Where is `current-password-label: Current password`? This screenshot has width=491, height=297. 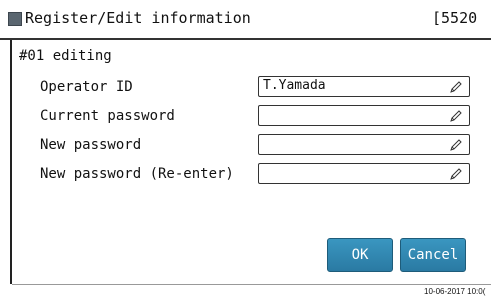 current-password-label: Current password is located at coordinates (107, 116).